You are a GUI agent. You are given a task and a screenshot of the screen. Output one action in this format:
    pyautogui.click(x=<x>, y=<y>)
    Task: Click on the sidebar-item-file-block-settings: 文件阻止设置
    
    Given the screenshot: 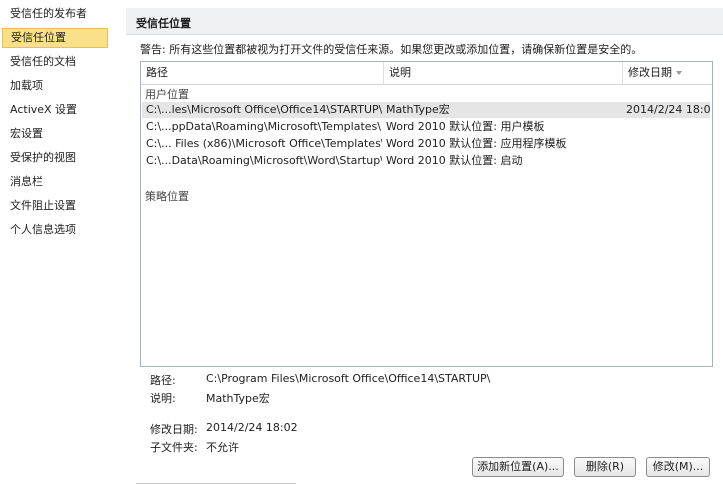 What is the action you would take?
    pyautogui.click(x=55, y=206)
    